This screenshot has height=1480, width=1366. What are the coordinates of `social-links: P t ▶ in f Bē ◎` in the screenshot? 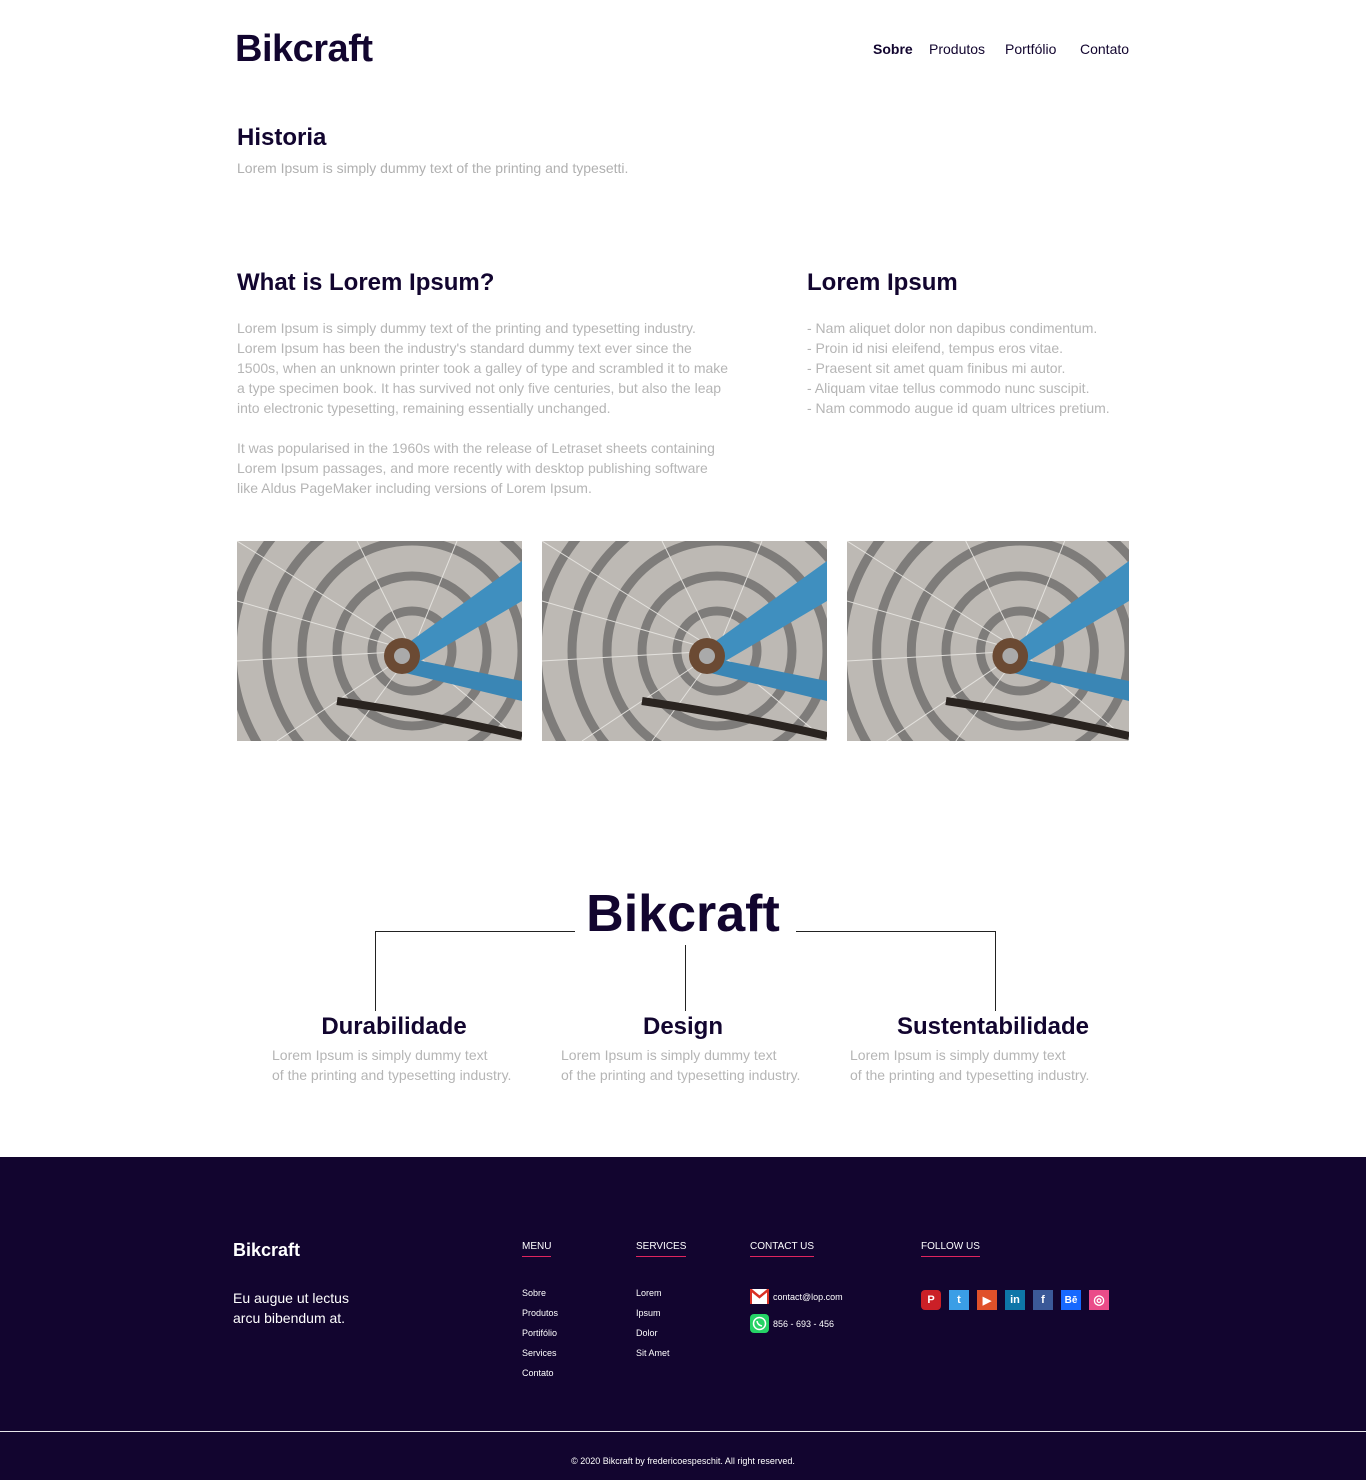 It's located at (1015, 1300).